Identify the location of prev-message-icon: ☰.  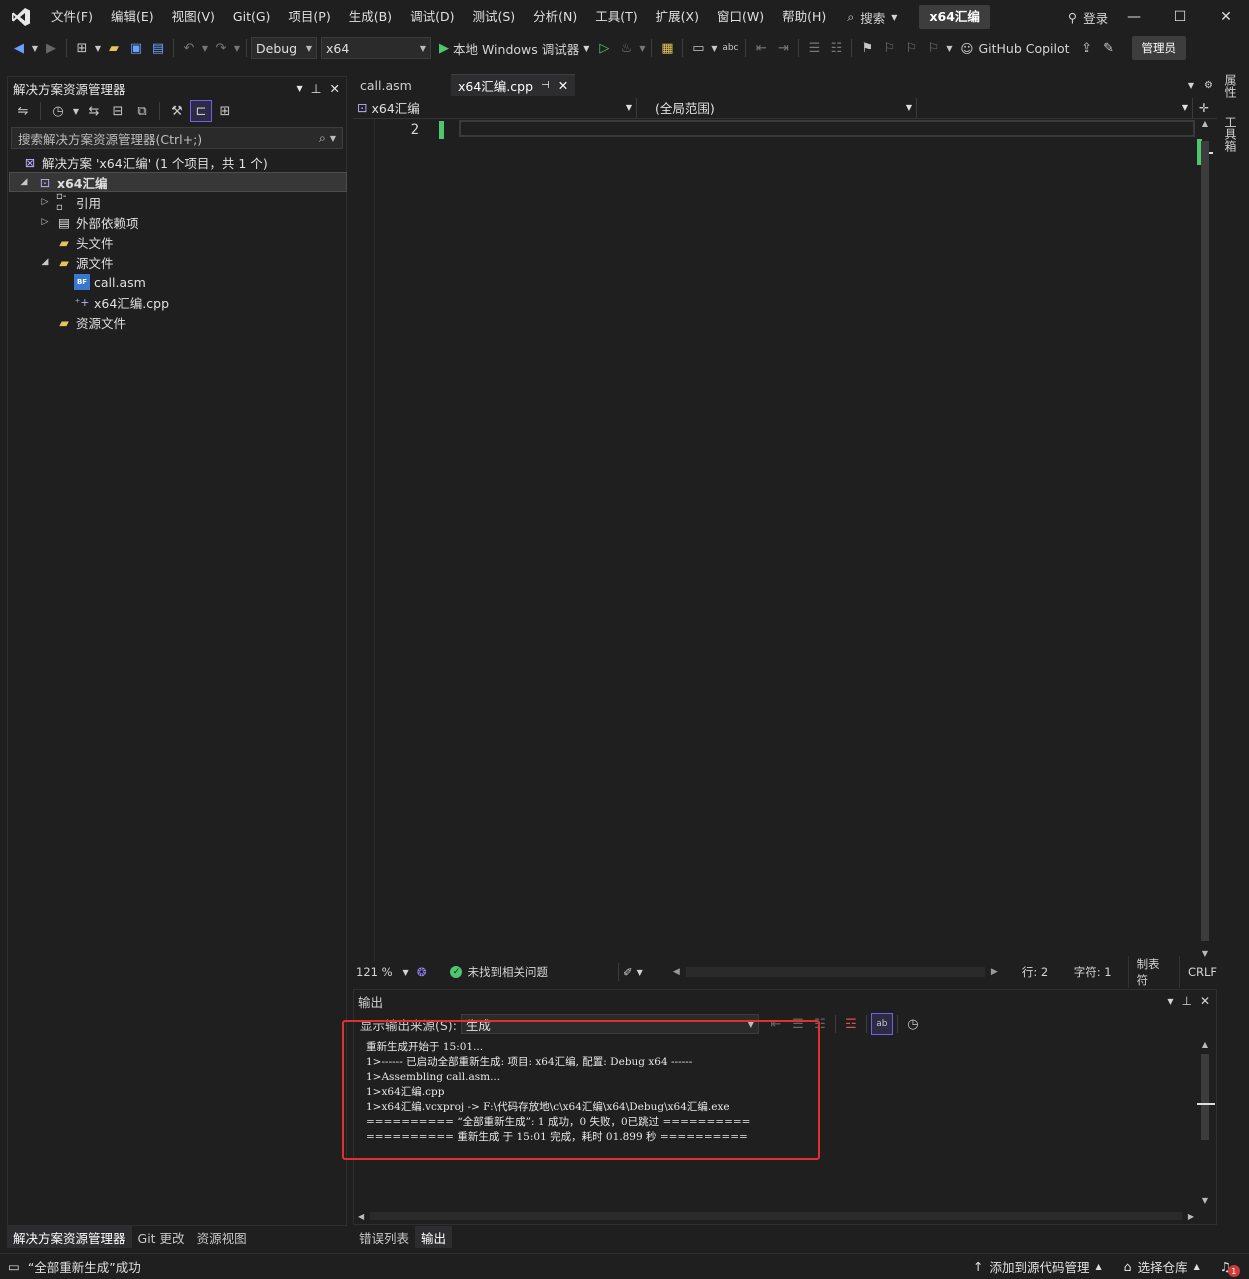
(798, 1024).